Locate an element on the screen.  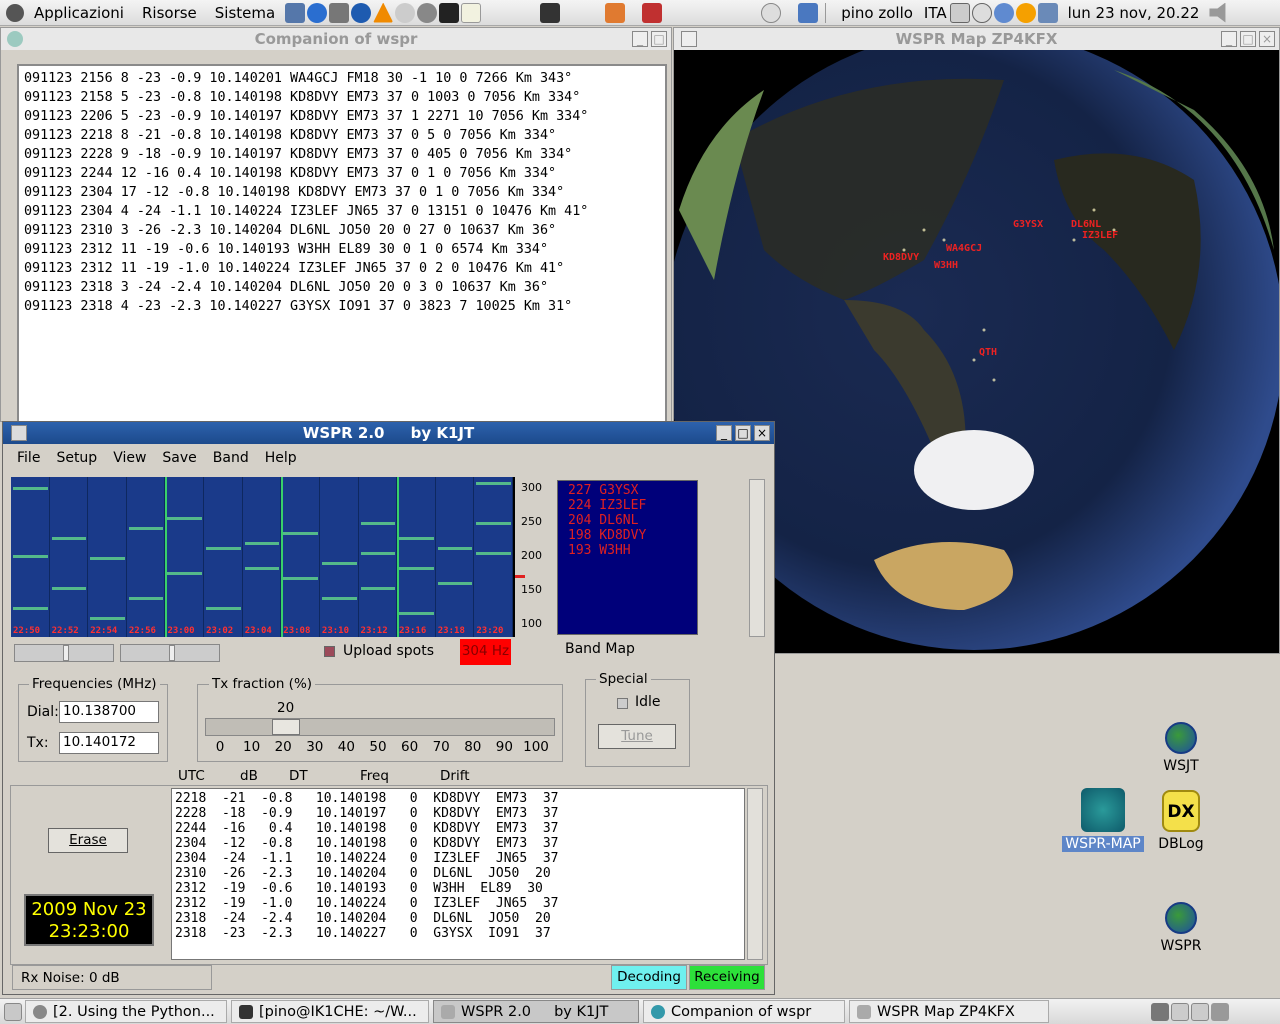
compass-icon is located at coordinates (361, 12).